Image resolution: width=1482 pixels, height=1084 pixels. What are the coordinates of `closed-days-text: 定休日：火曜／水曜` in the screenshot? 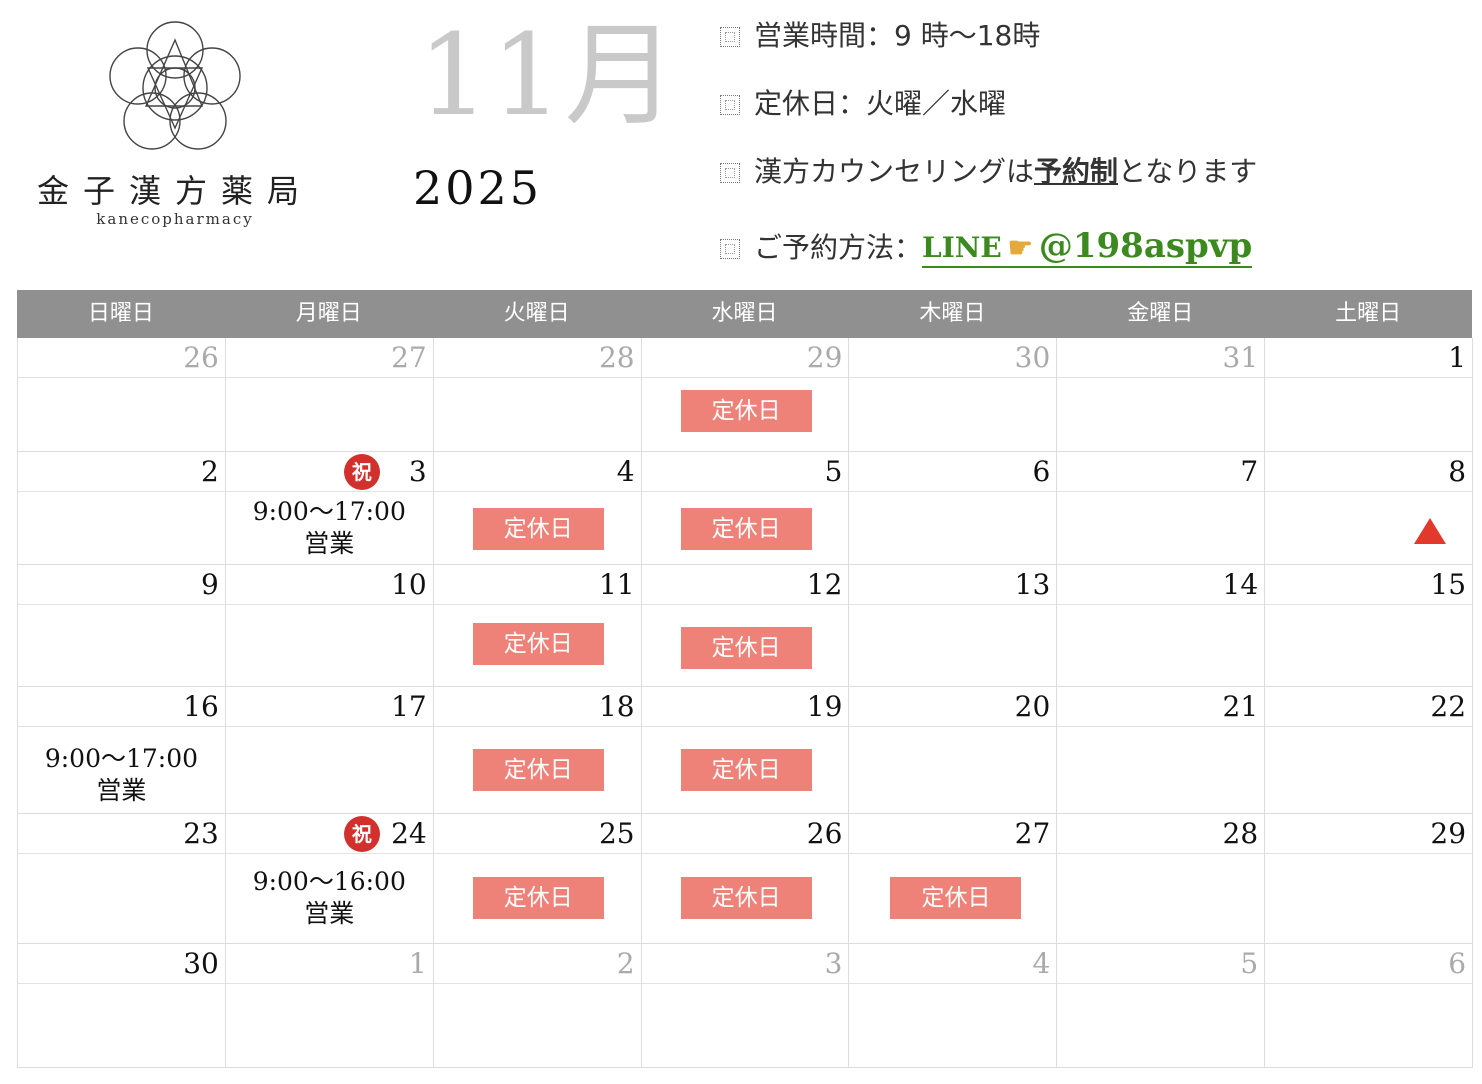 It's located at (880, 103).